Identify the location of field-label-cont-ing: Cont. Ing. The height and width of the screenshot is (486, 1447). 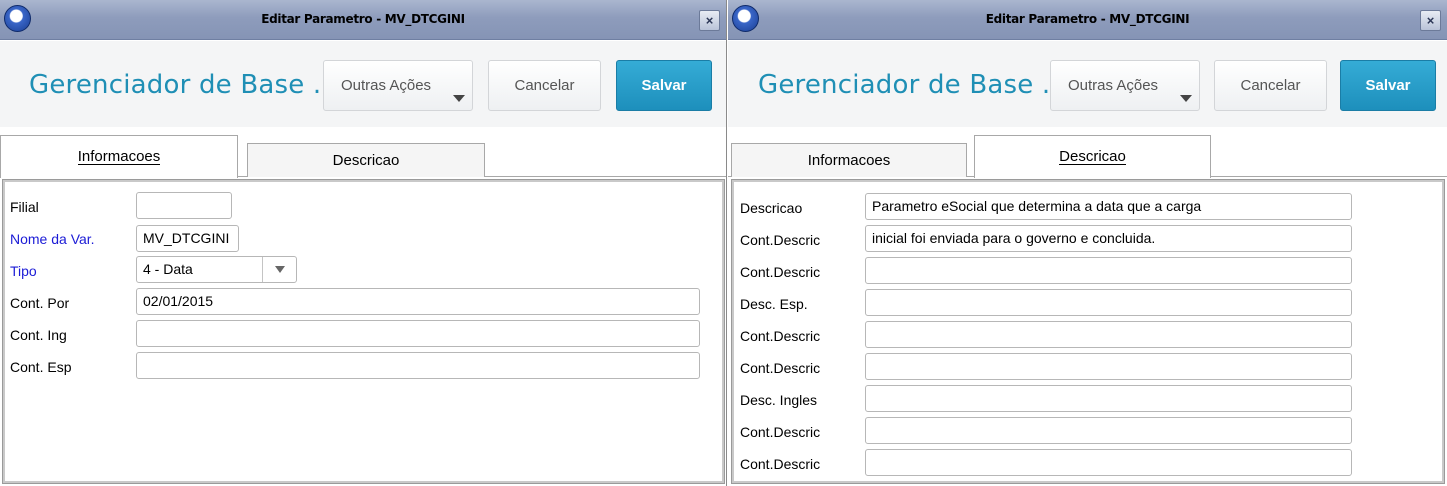
(38, 335).